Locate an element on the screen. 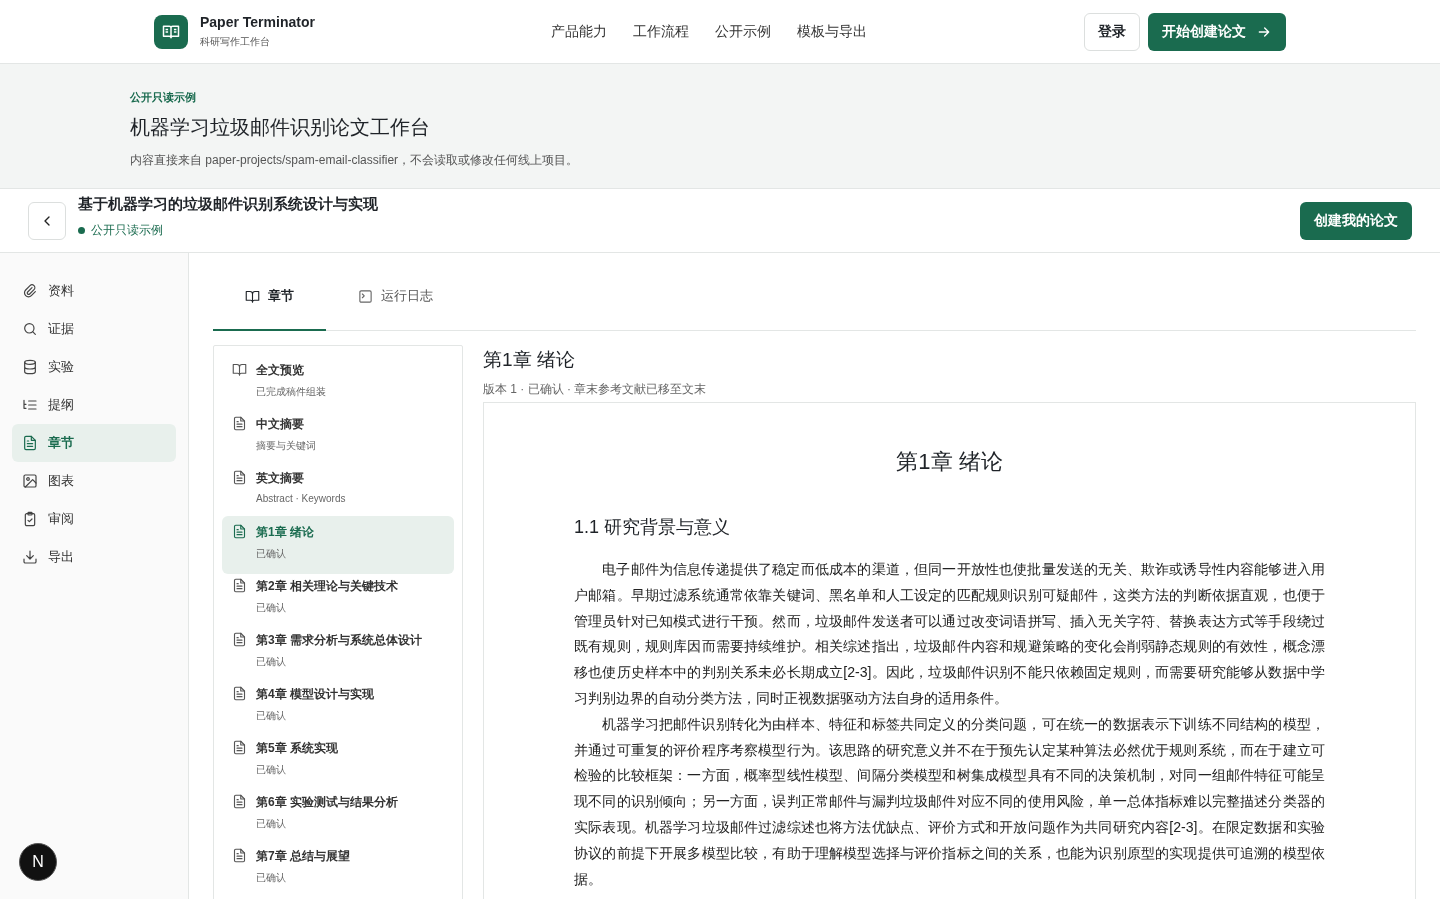 The width and height of the screenshot is (1440, 900). search-icon is located at coordinates (30, 329).